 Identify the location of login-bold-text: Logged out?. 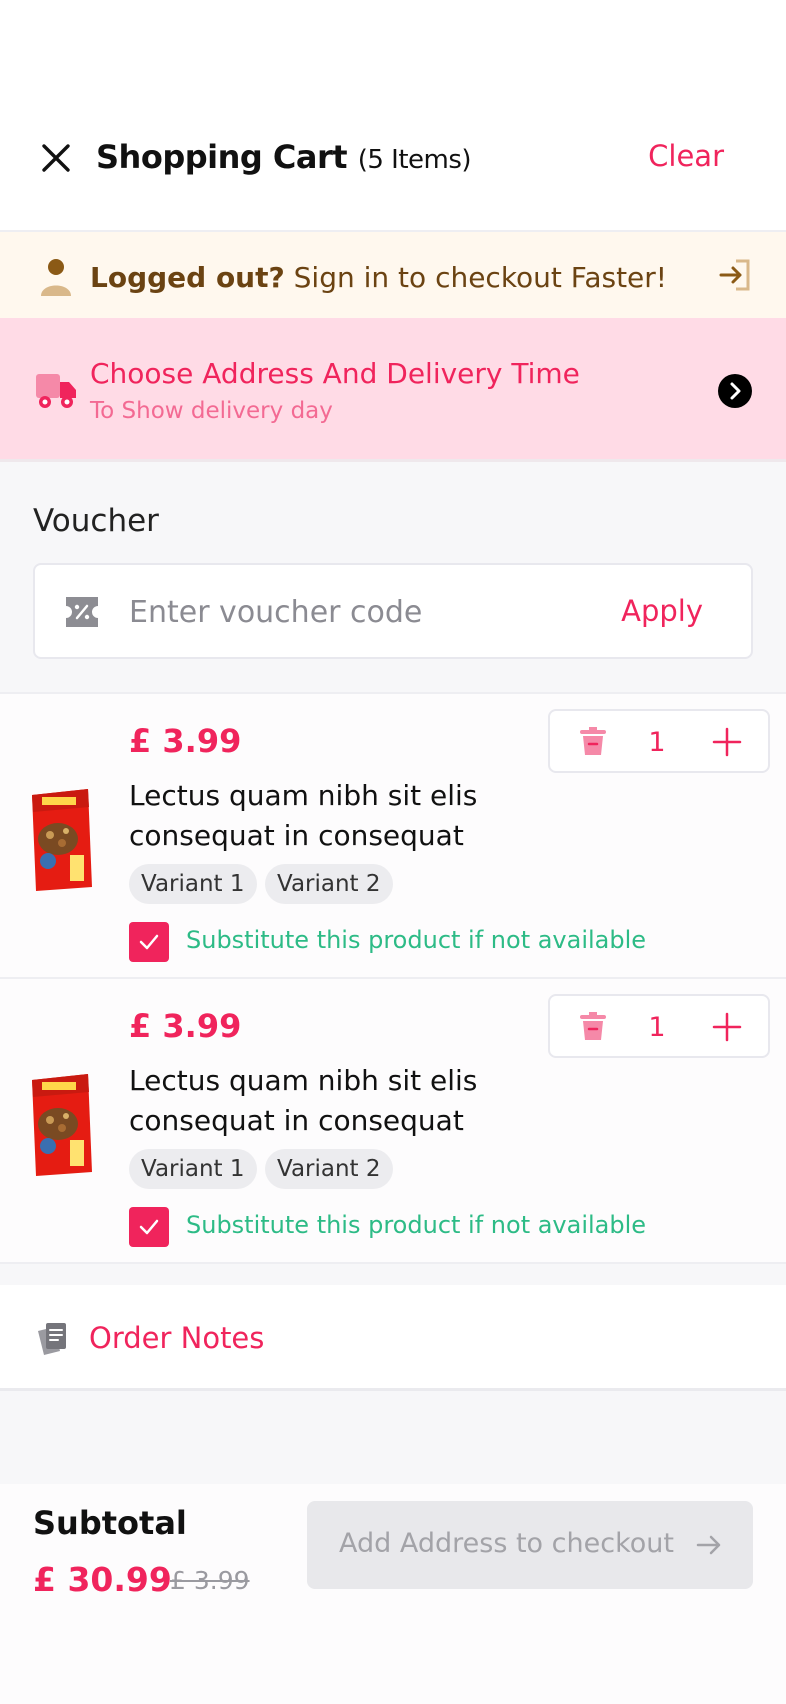
(187, 277).